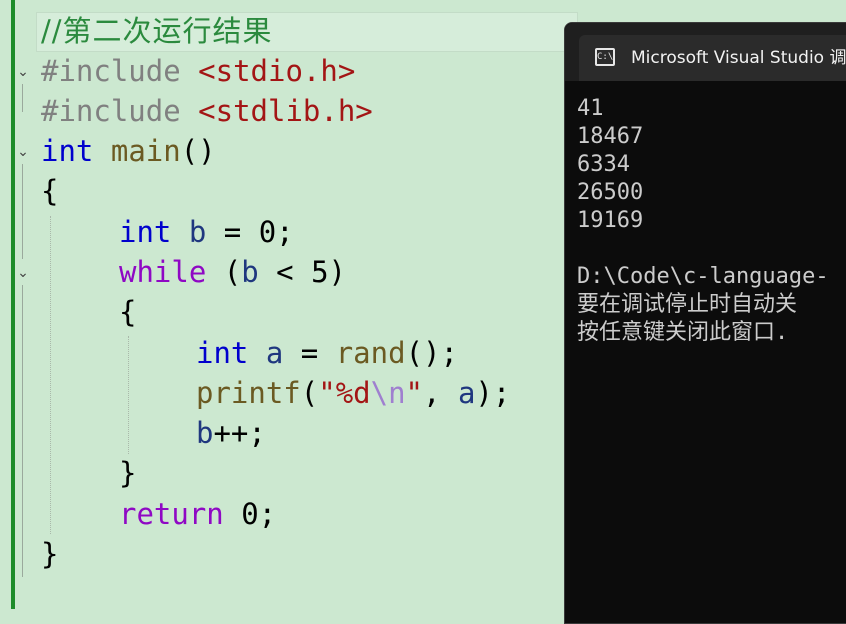  What do you see at coordinates (440, 393) in the screenshot?
I see `punctuation: ,` at bounding box center [440, 393].